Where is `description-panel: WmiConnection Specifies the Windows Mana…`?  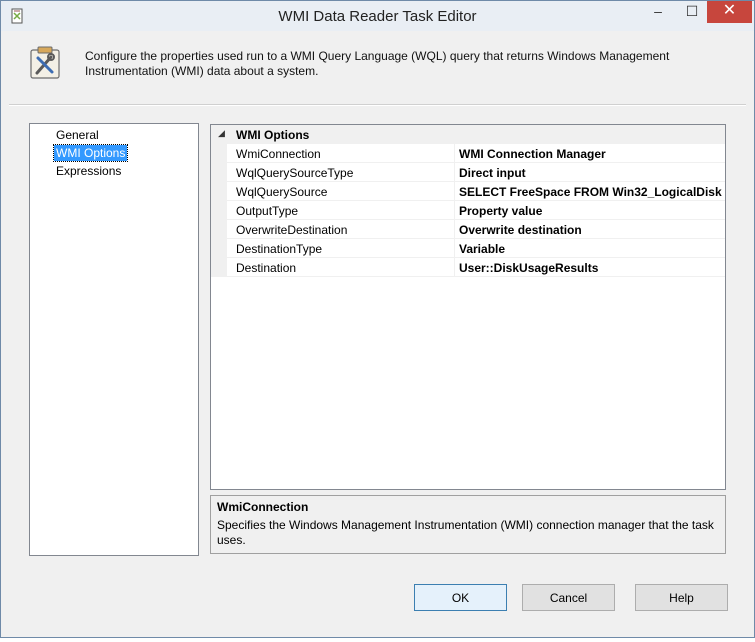 description-panel: WmiConnection Specifies the Windows Mana… is located at coordinates (468, 524).